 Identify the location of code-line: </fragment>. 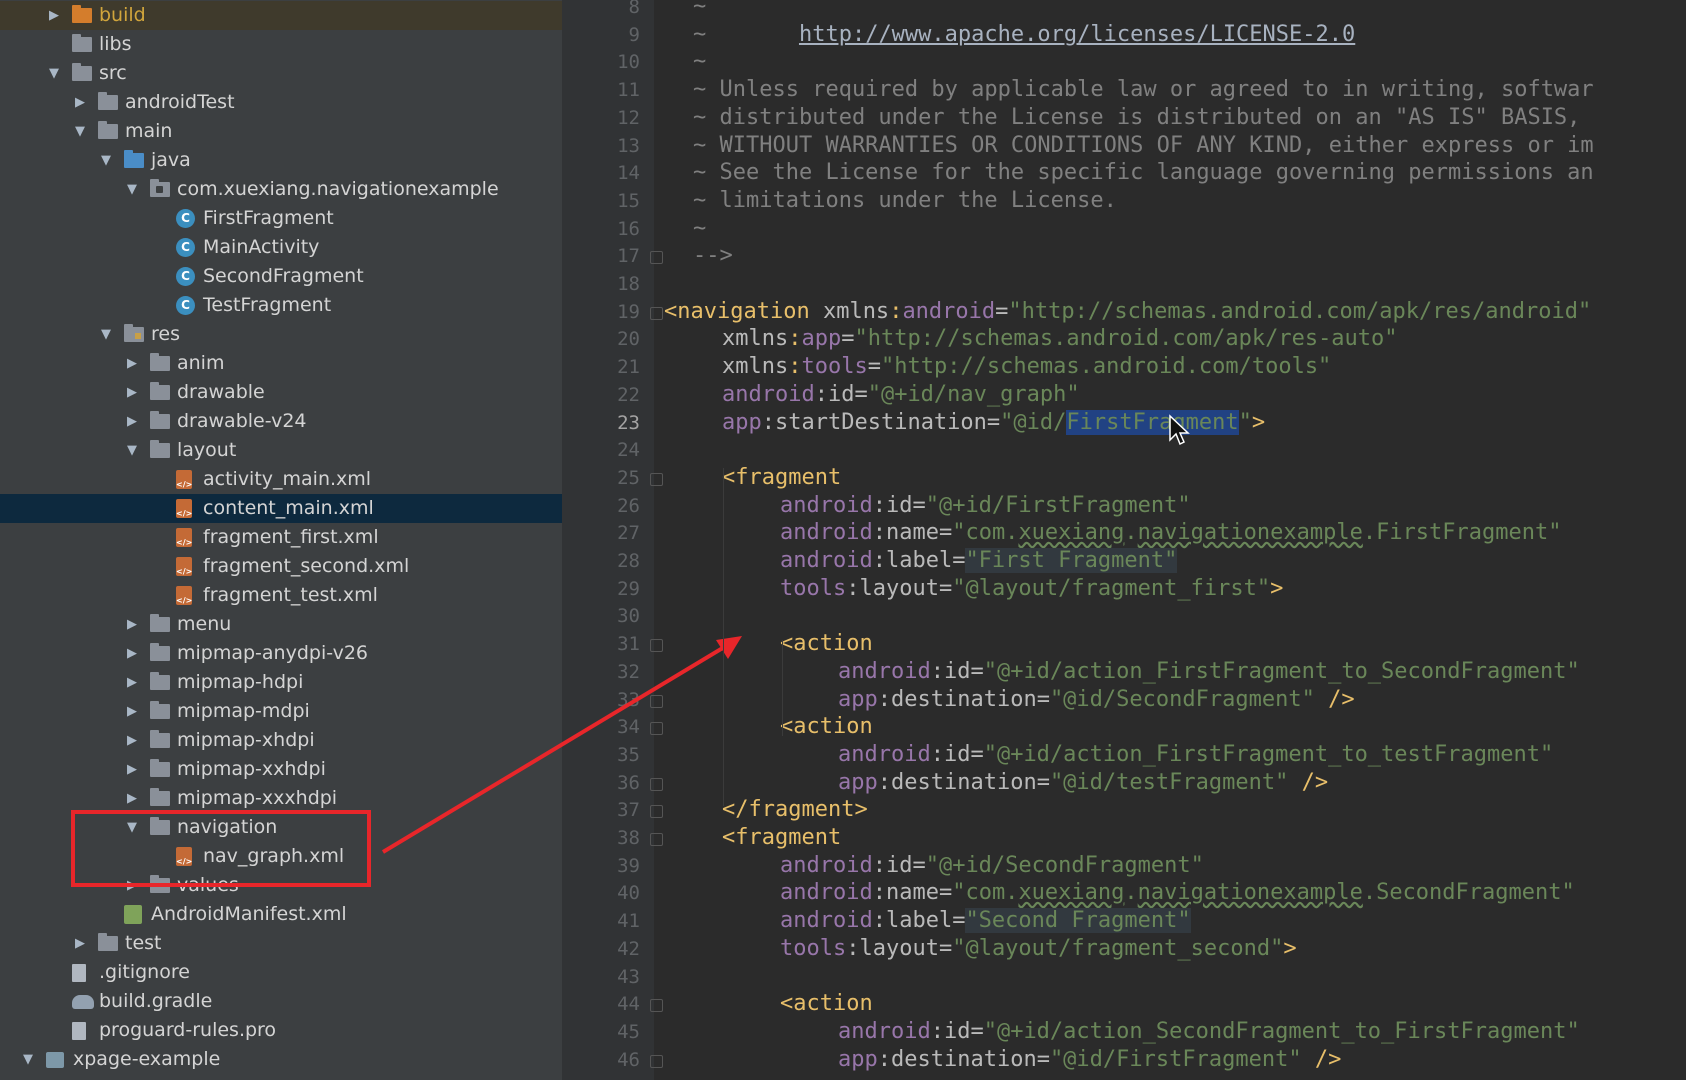
(1170, 810).